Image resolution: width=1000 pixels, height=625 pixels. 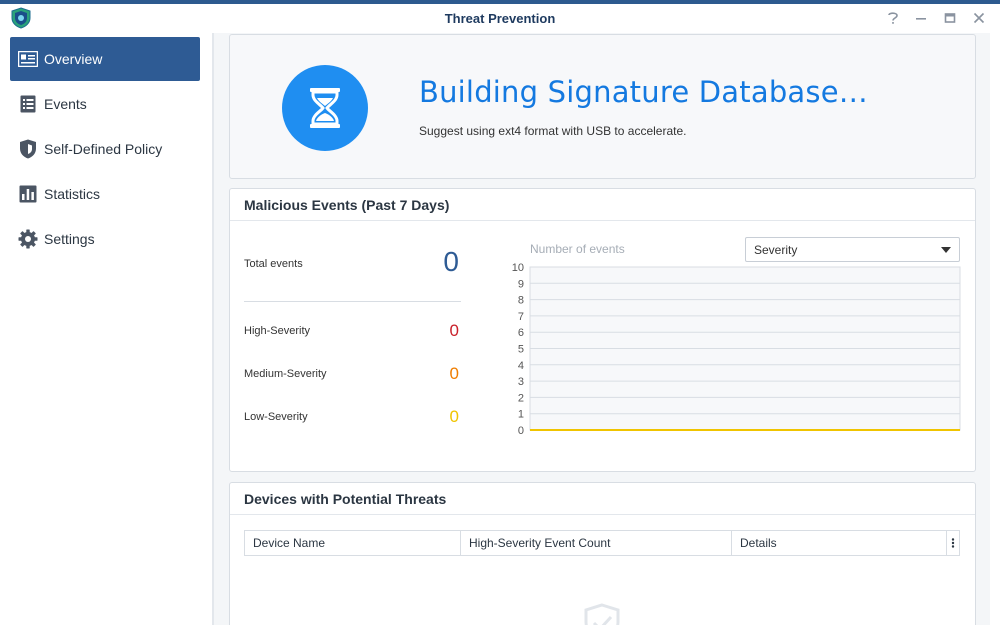 What do you see at coordinates (28, 59) in the screenshot?
I see `overview-icon` at bounding box center [28, 59].